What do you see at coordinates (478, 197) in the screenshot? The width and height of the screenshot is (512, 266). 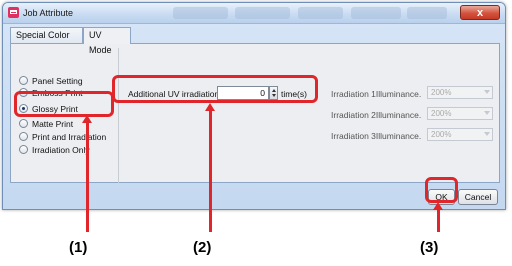 I see `cancel-button: Cancel` at bounding box center [478, 197].